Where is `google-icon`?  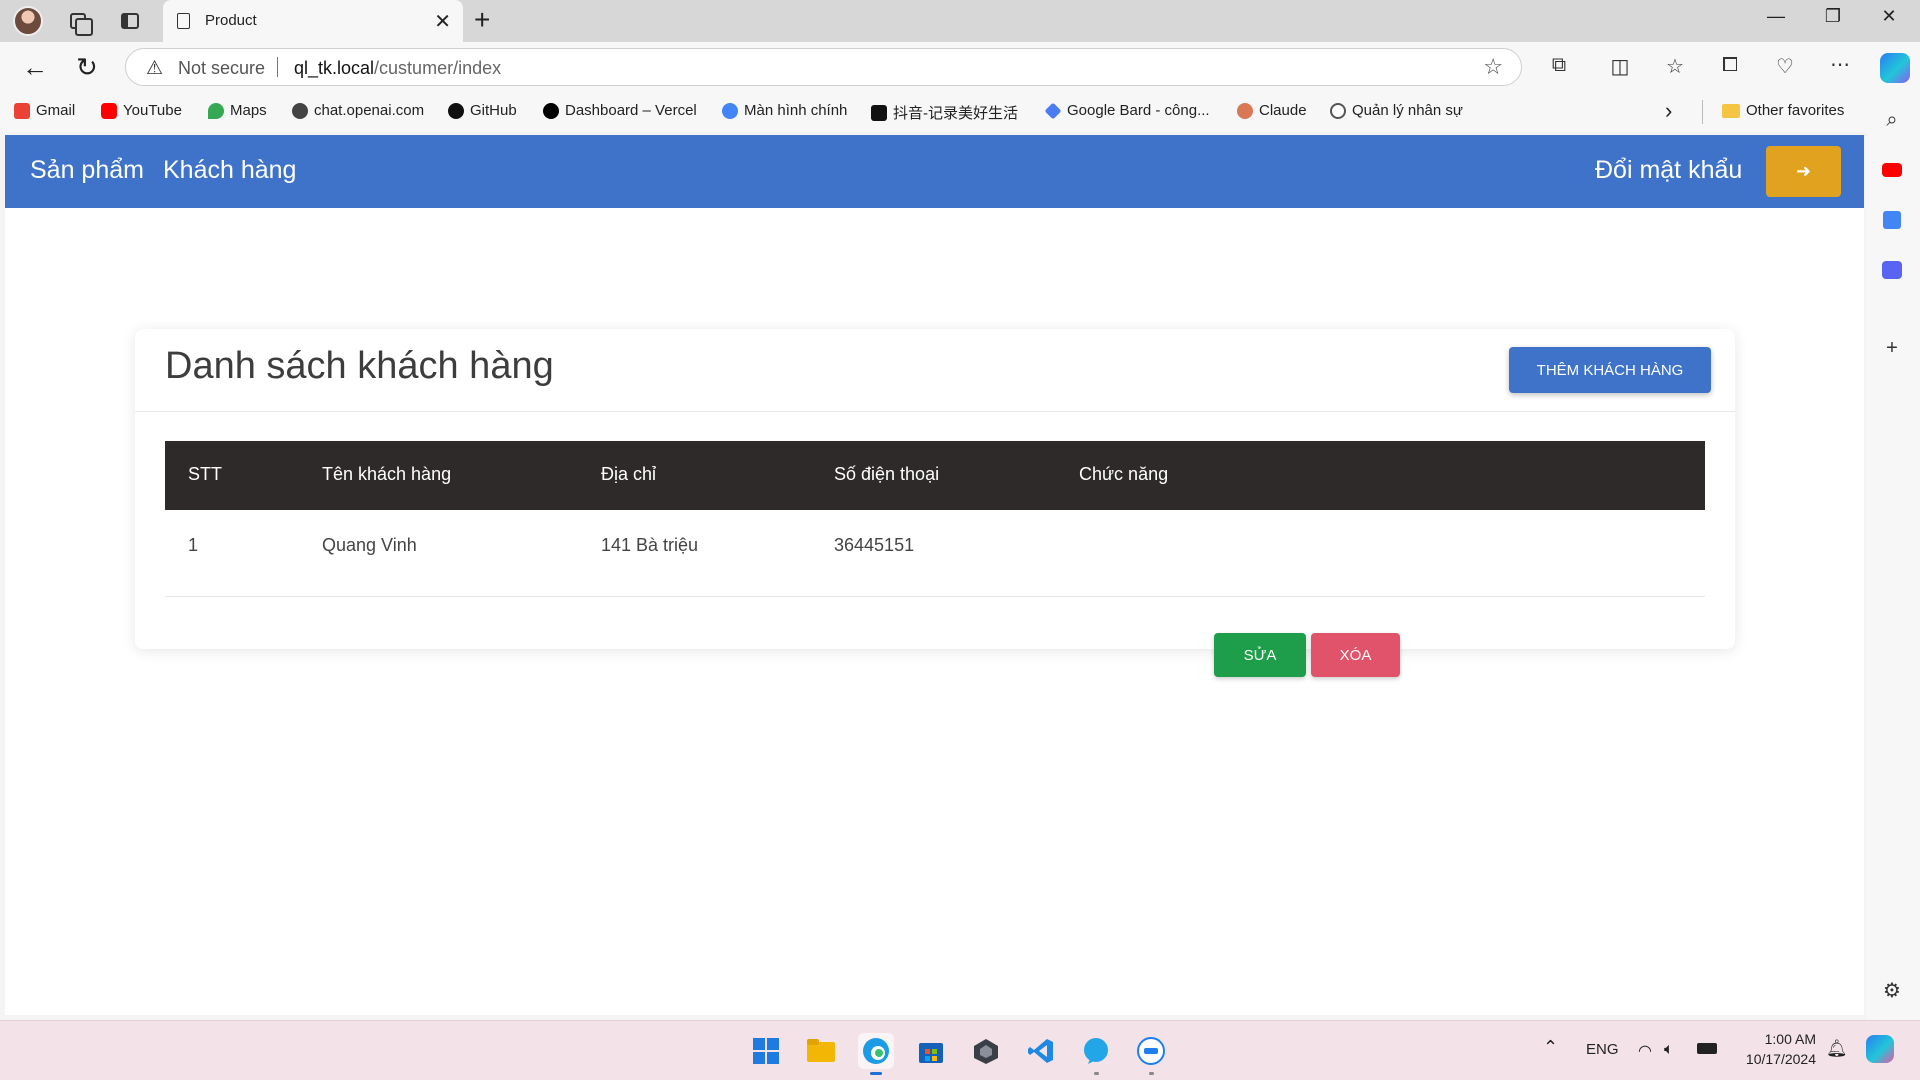 google-icon is located at coordinates (730, 110).